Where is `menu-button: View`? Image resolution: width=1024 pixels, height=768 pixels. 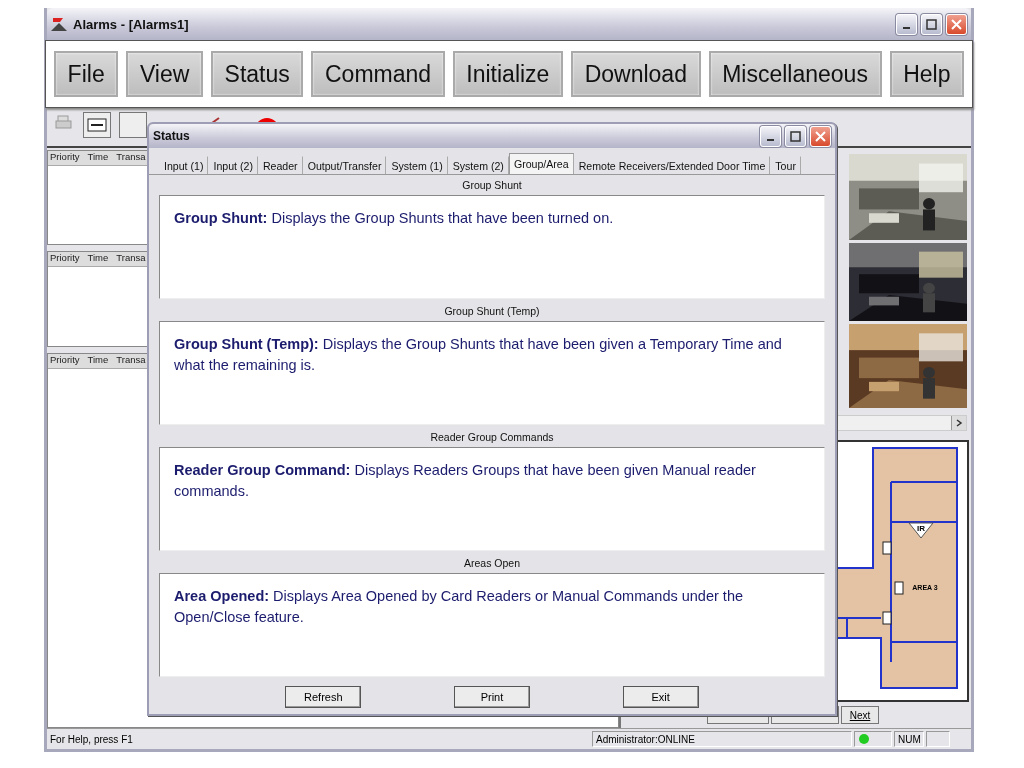 menu-button: View is located at coordinates (164, 74).